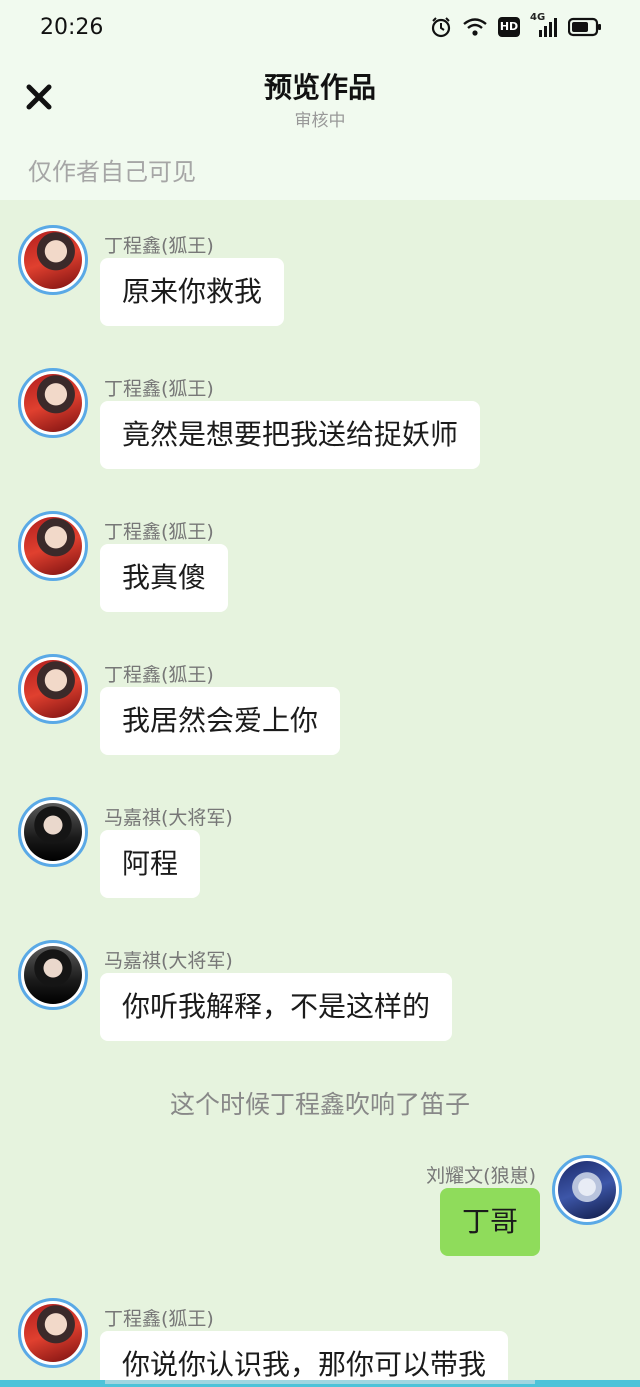 Image resolution: width=640 pixels, height=1387 pixels. Describe the element at coordinates (319, 1104) in the screenshot. I see `narration-text: 这个时候丁程鑫吹响了笛子` at that location.